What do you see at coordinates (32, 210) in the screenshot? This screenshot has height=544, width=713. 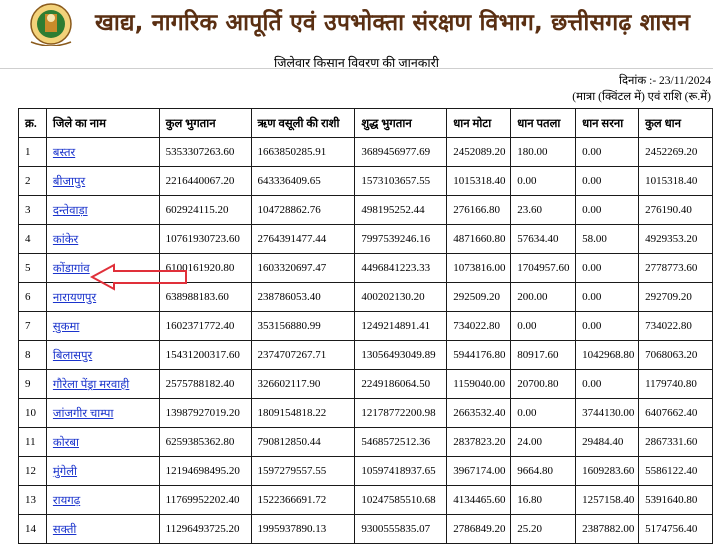 I see `cell-sno: 3` at bounding box center [32, 210].